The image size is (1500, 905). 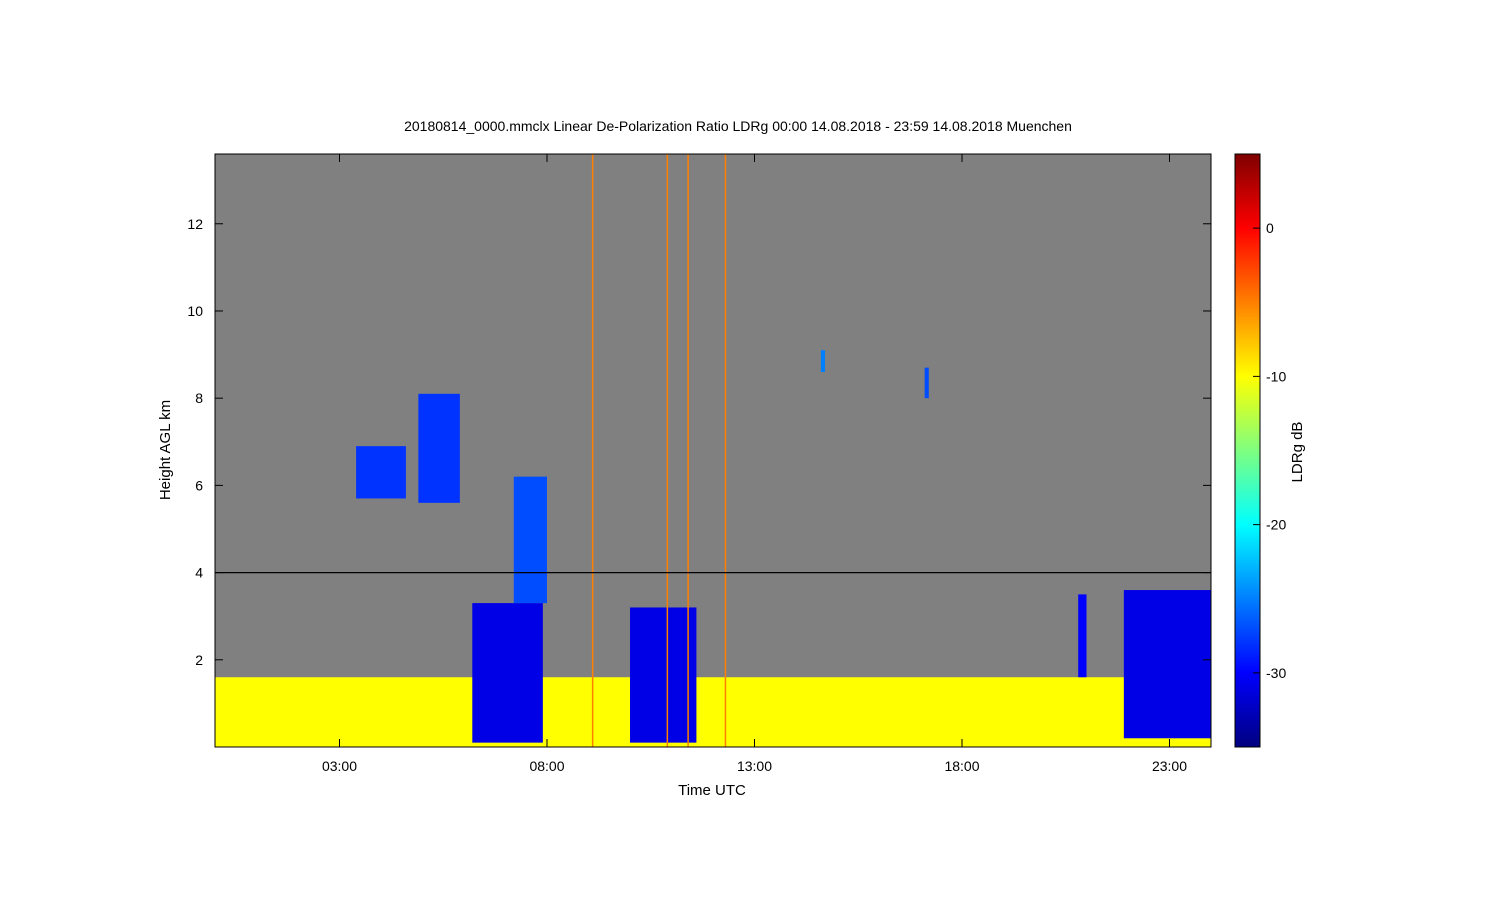 What do you see at coordinates (1169, 766) in the screenshot?
I see `x-tick-label: 23:00` at bounding box center [1169, 766].